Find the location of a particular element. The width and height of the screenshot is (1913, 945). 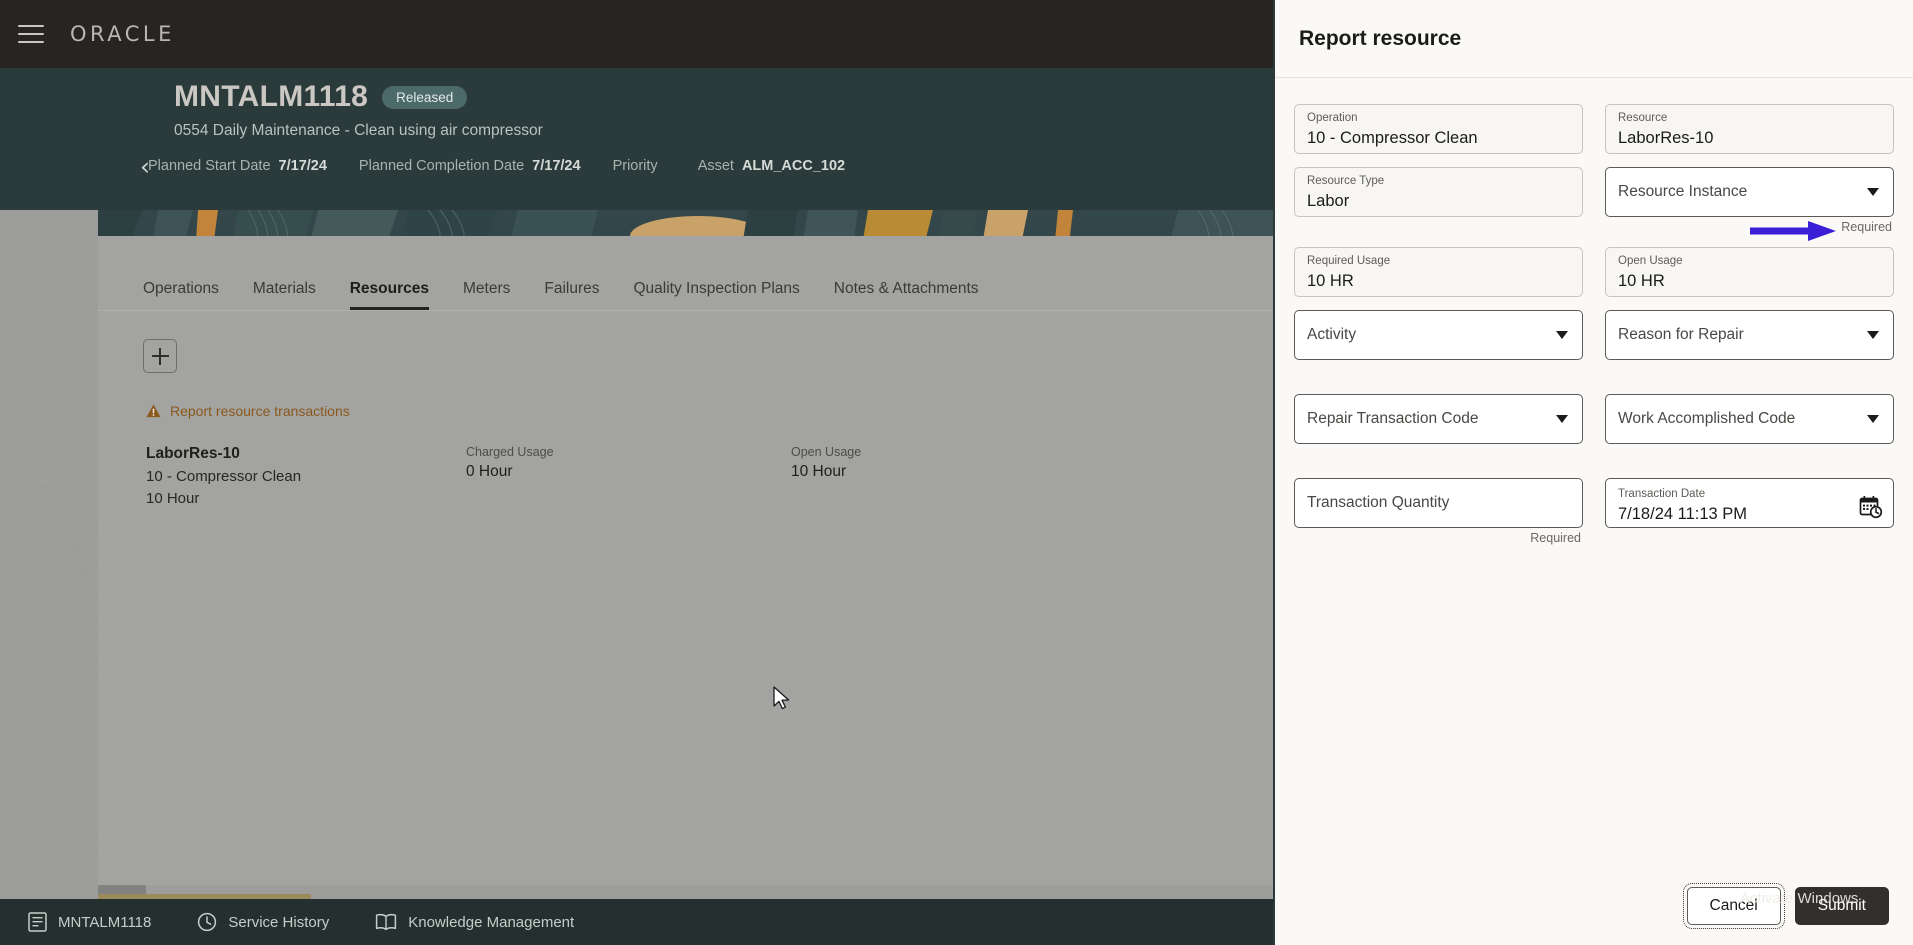

page-title: MNTALM1118 is located at coordinates (271, 96).